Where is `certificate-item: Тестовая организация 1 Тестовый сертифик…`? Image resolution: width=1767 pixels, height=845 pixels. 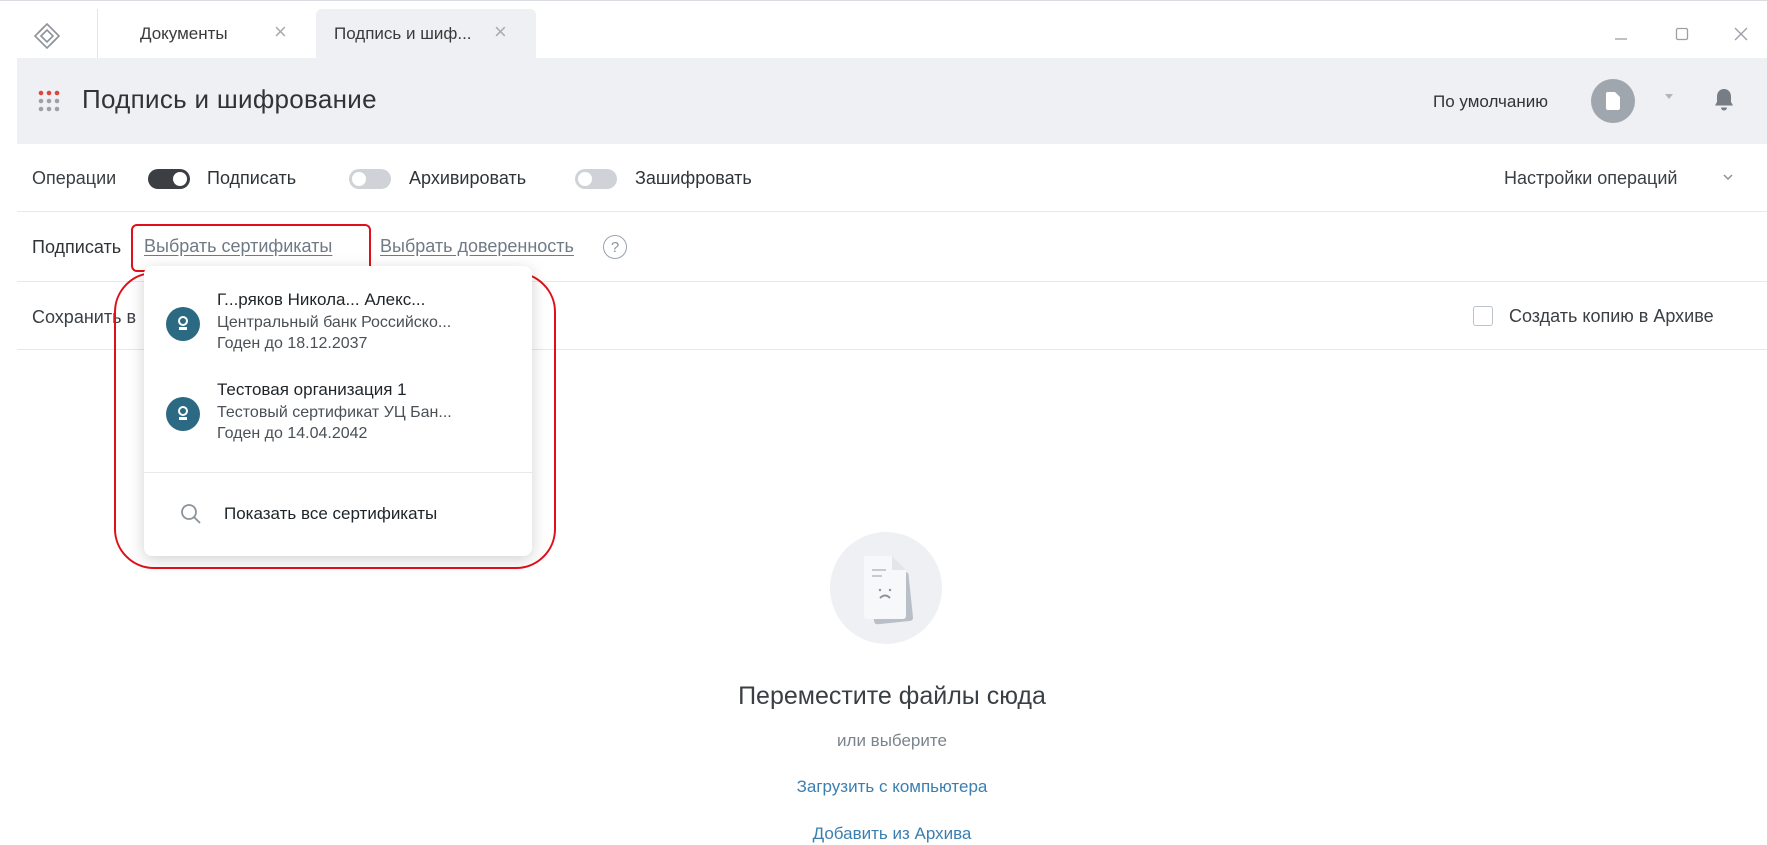 certificate-item: Тестовая организация 1 Тестовый сертифик… is located at coordinates (338, 401).